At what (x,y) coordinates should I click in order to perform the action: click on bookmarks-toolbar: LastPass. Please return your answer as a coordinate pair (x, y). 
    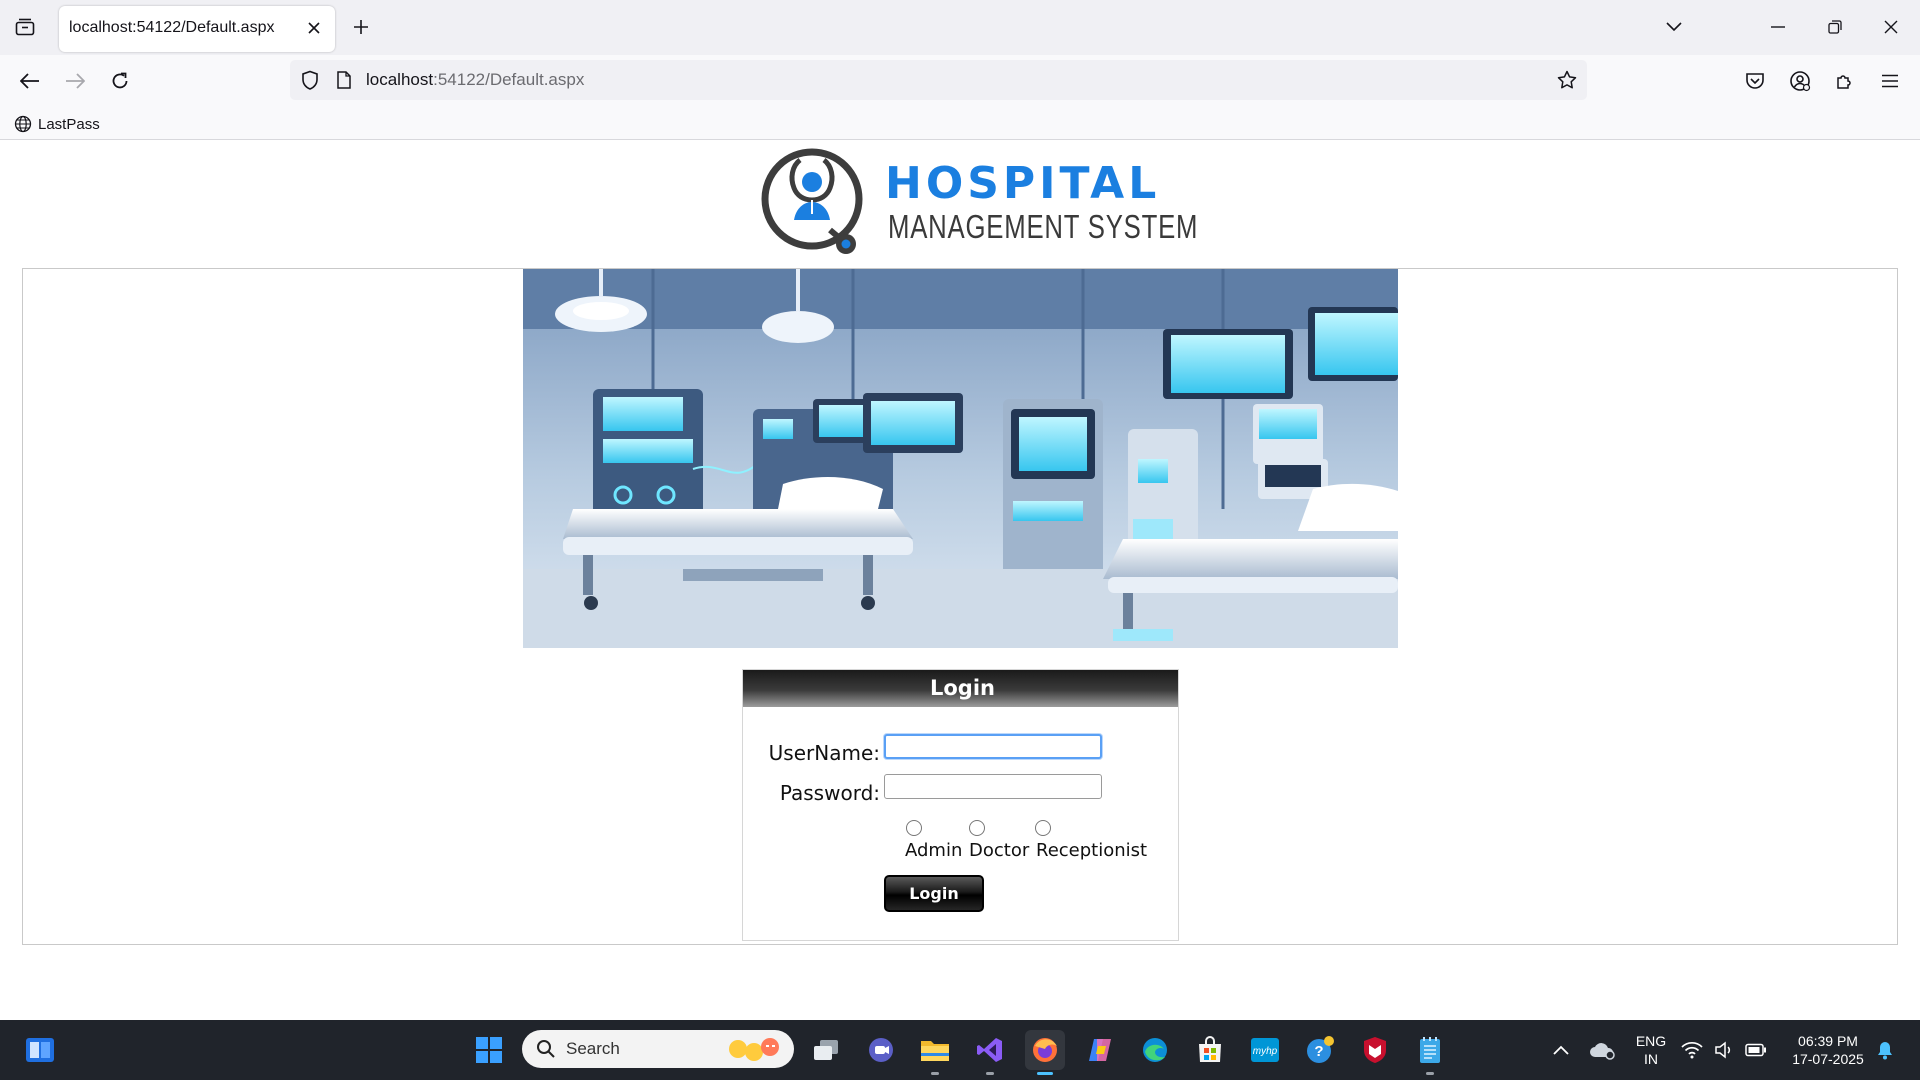
    Looking at the image, I should click on (960, 123).